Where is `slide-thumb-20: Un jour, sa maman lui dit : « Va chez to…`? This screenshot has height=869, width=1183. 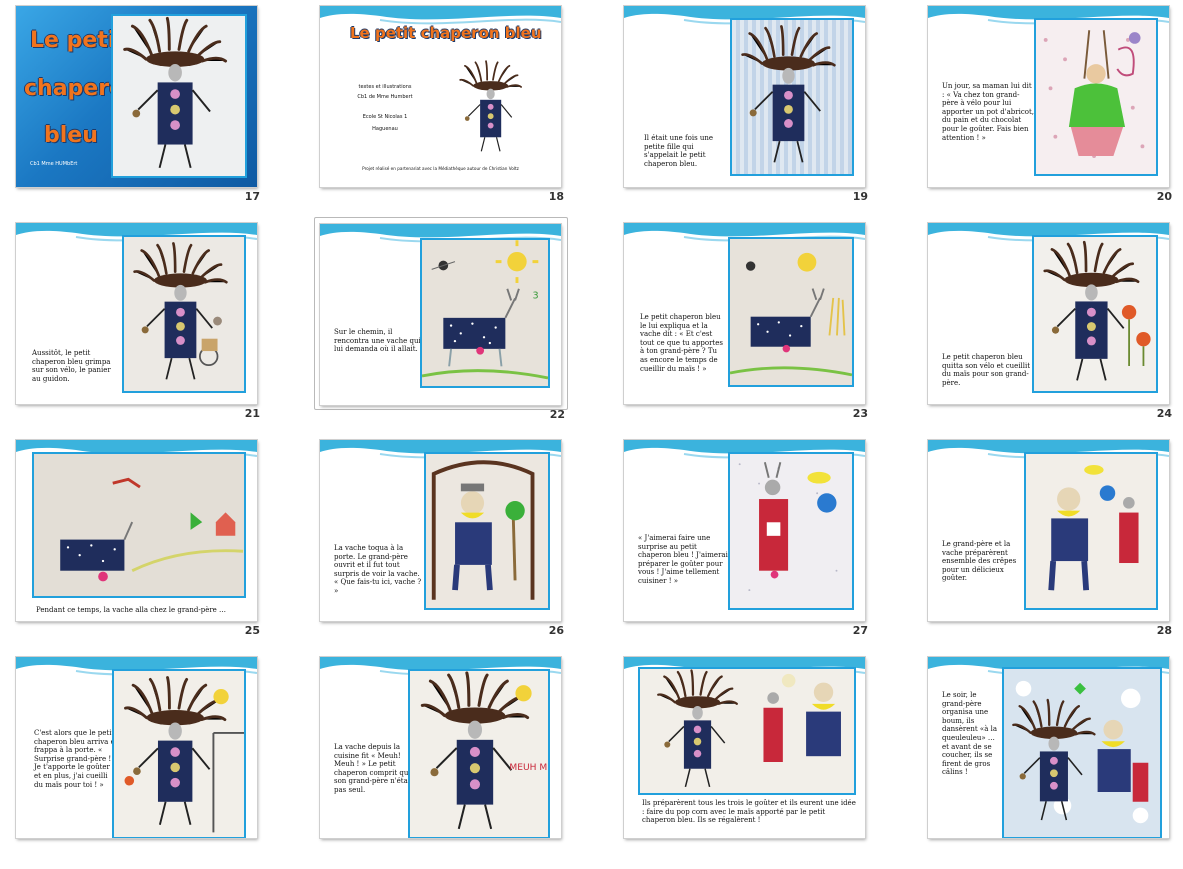 slide-thumb-20: Un jour, sa maman lui dit : « Va chez to… is located at coordinates (1047, 109).